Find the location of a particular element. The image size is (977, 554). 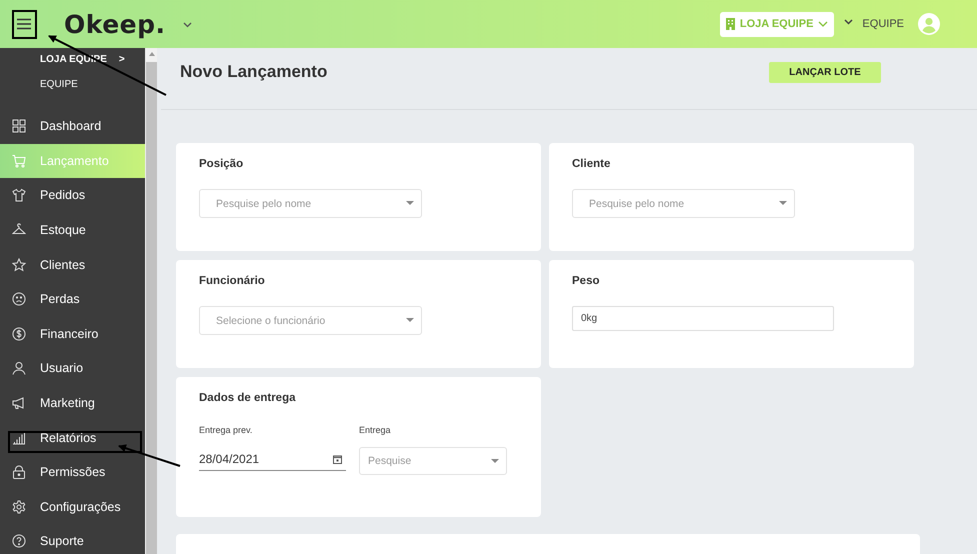

padlock-icon is located at coordinates (19, 472).